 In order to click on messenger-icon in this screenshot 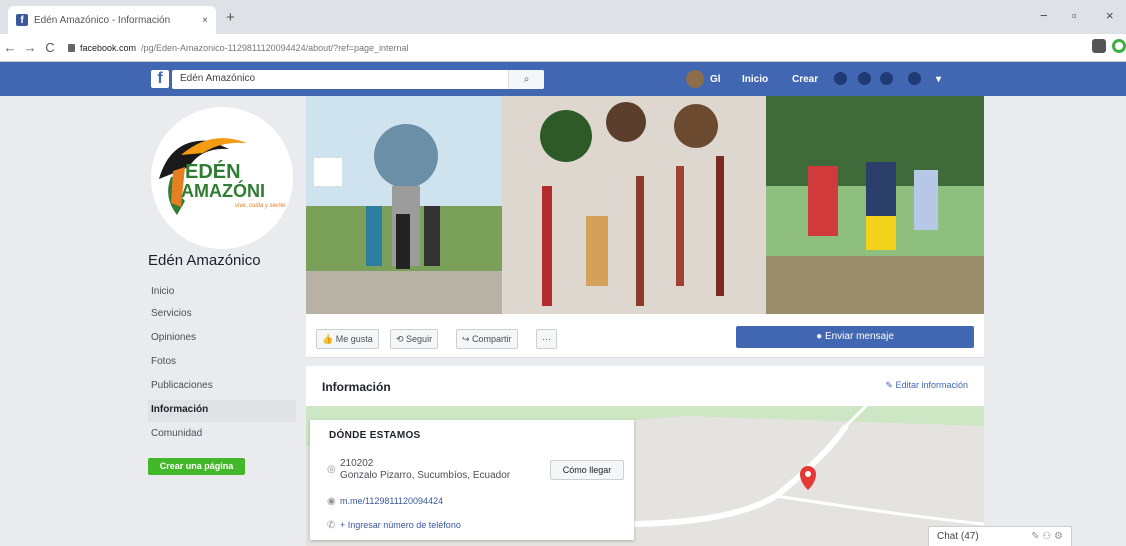, I will do `click(864, 78)`.